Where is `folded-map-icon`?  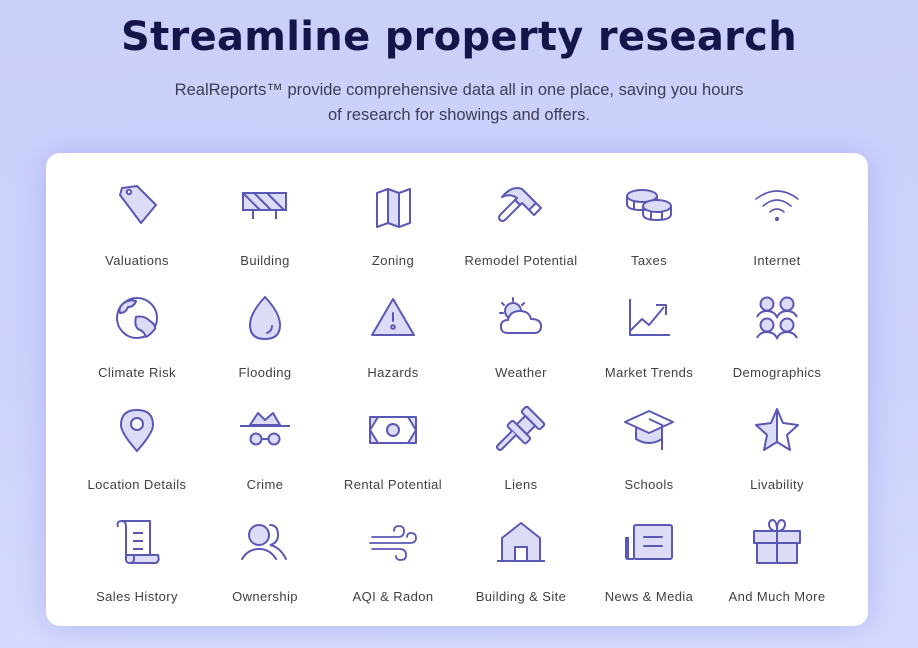 folded-map-icon is located at coordinates (393, 206).